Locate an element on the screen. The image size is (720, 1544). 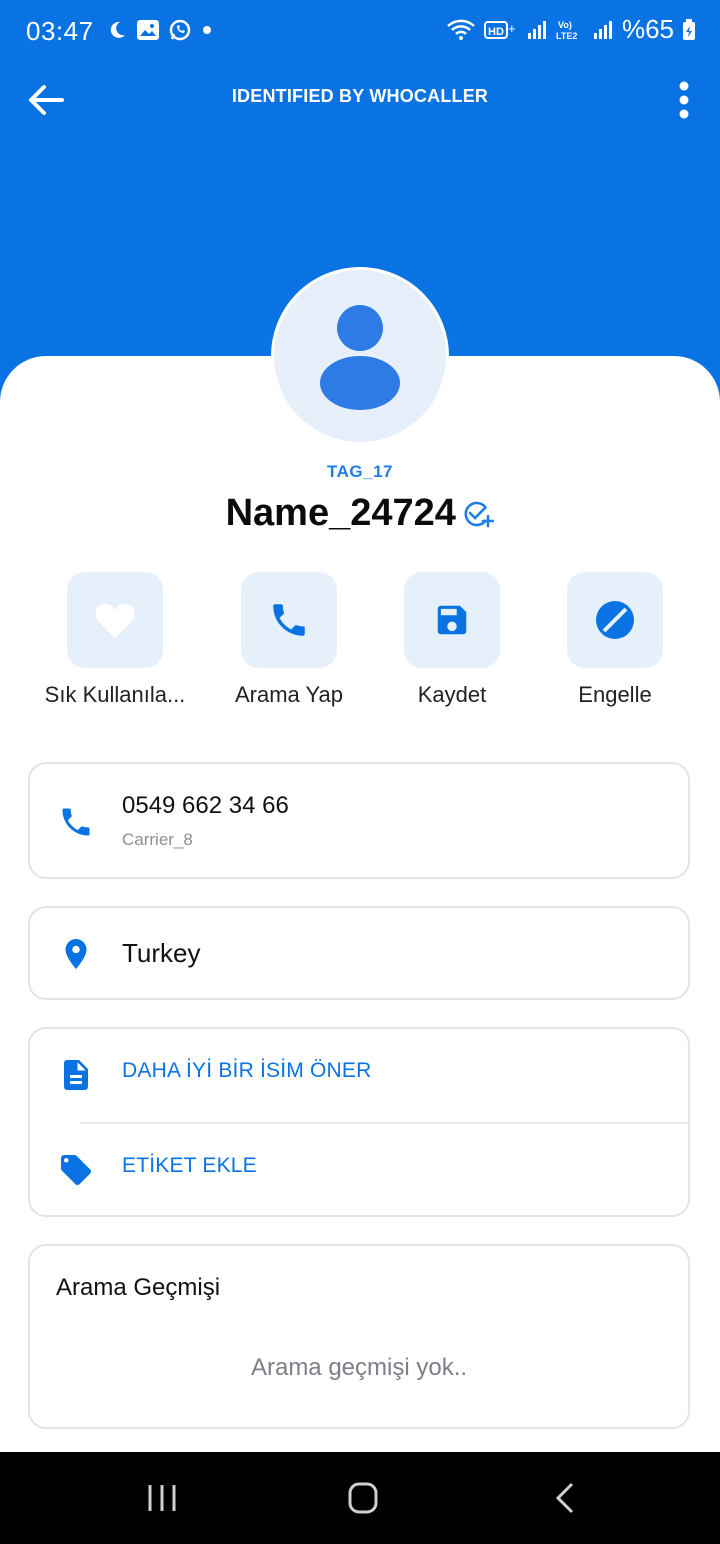
favorite-button is located at coordinates (115, 620).